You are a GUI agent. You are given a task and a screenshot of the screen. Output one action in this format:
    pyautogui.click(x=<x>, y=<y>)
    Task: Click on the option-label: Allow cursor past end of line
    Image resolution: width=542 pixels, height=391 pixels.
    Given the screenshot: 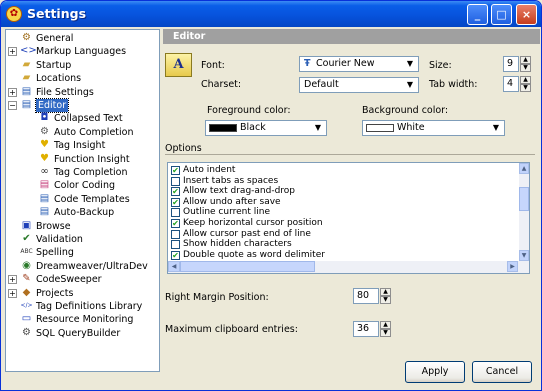 What is the action you would take?
    pyautogui.click(x=247, y=233)
    